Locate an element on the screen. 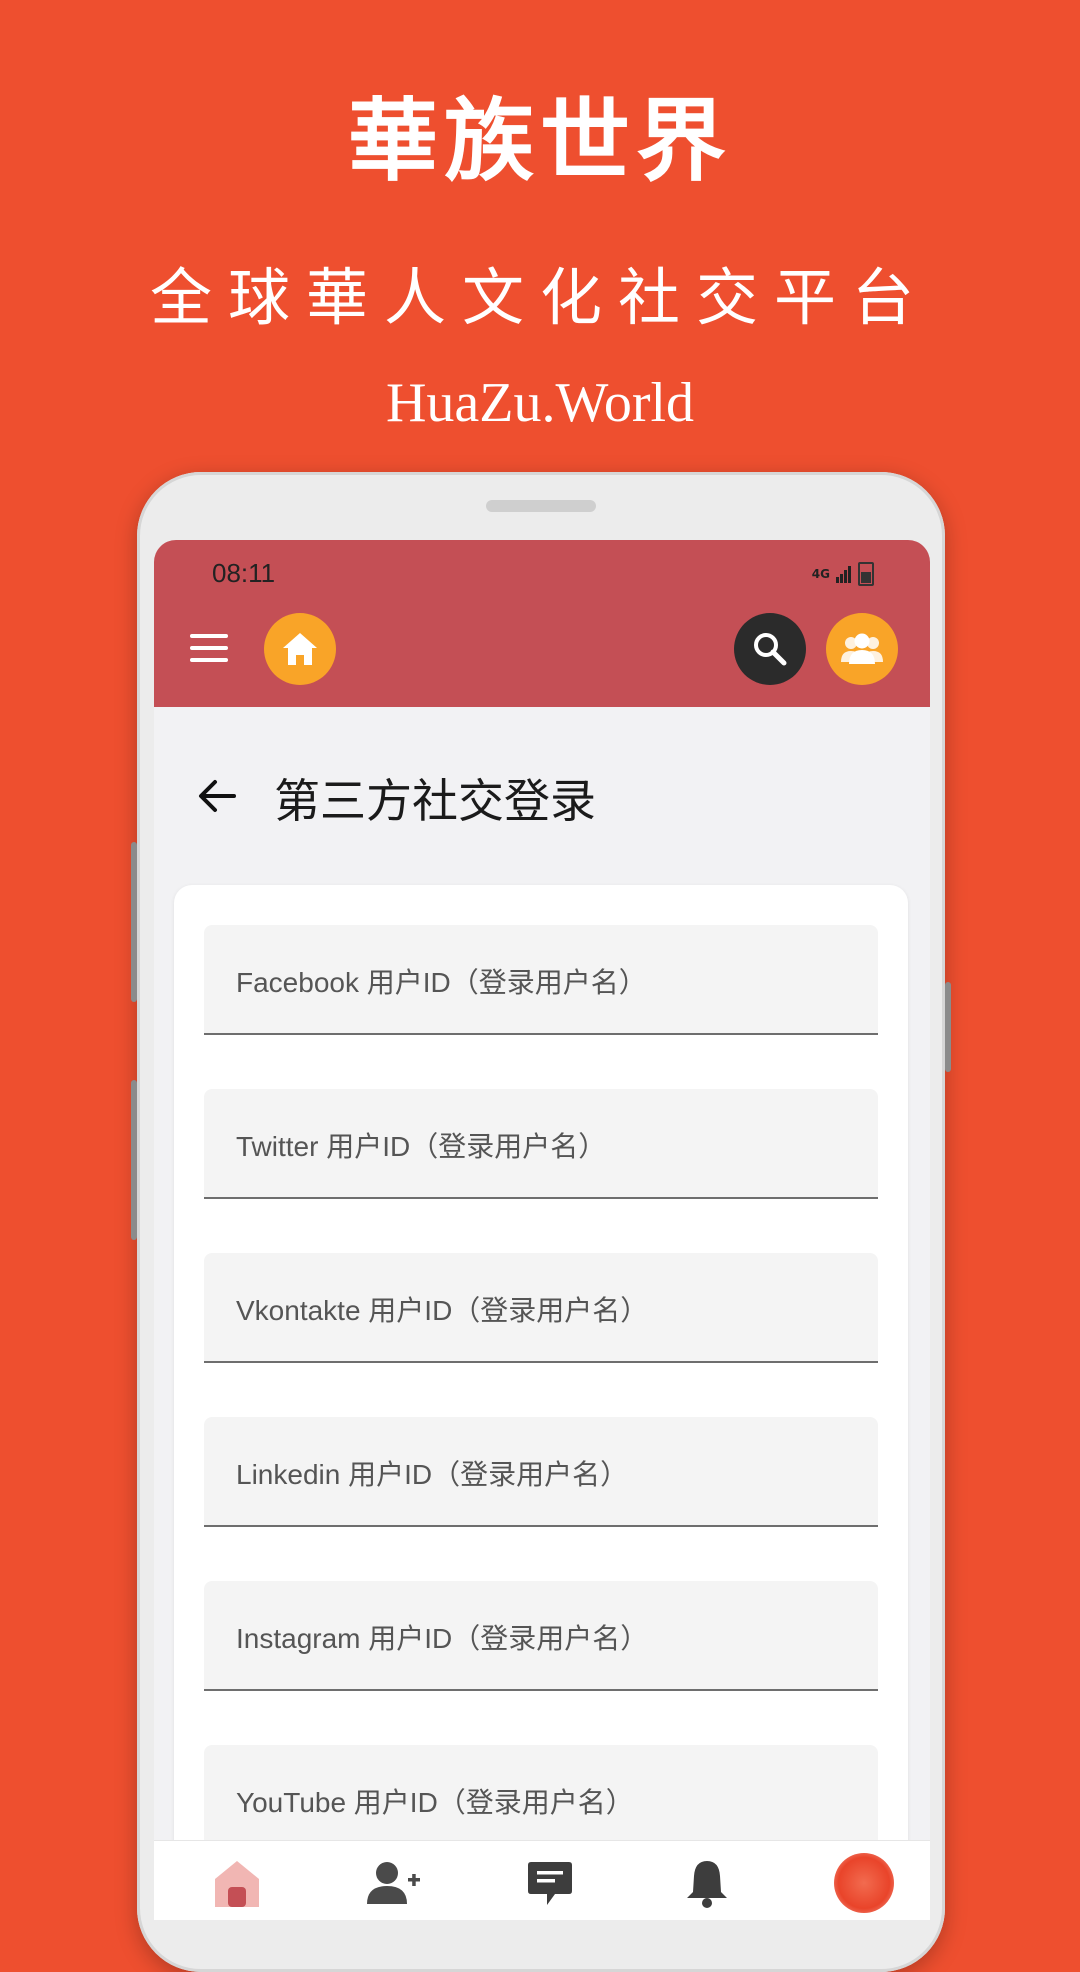  page-title: 第三方社交登录 is located at coordinates (435, 801).